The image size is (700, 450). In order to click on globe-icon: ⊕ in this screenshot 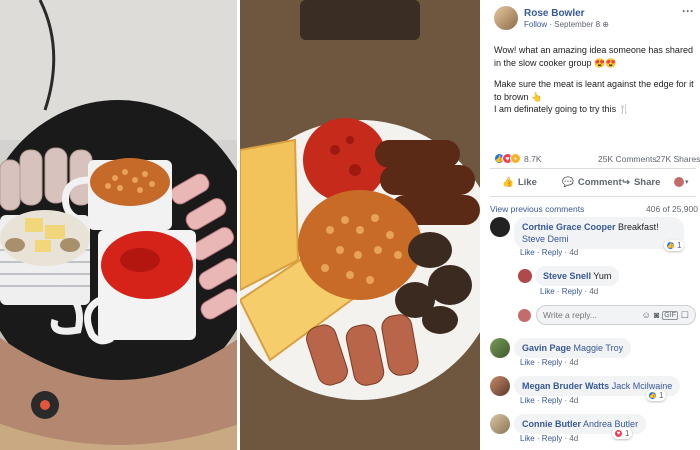, I will do `click(605, 24)`.